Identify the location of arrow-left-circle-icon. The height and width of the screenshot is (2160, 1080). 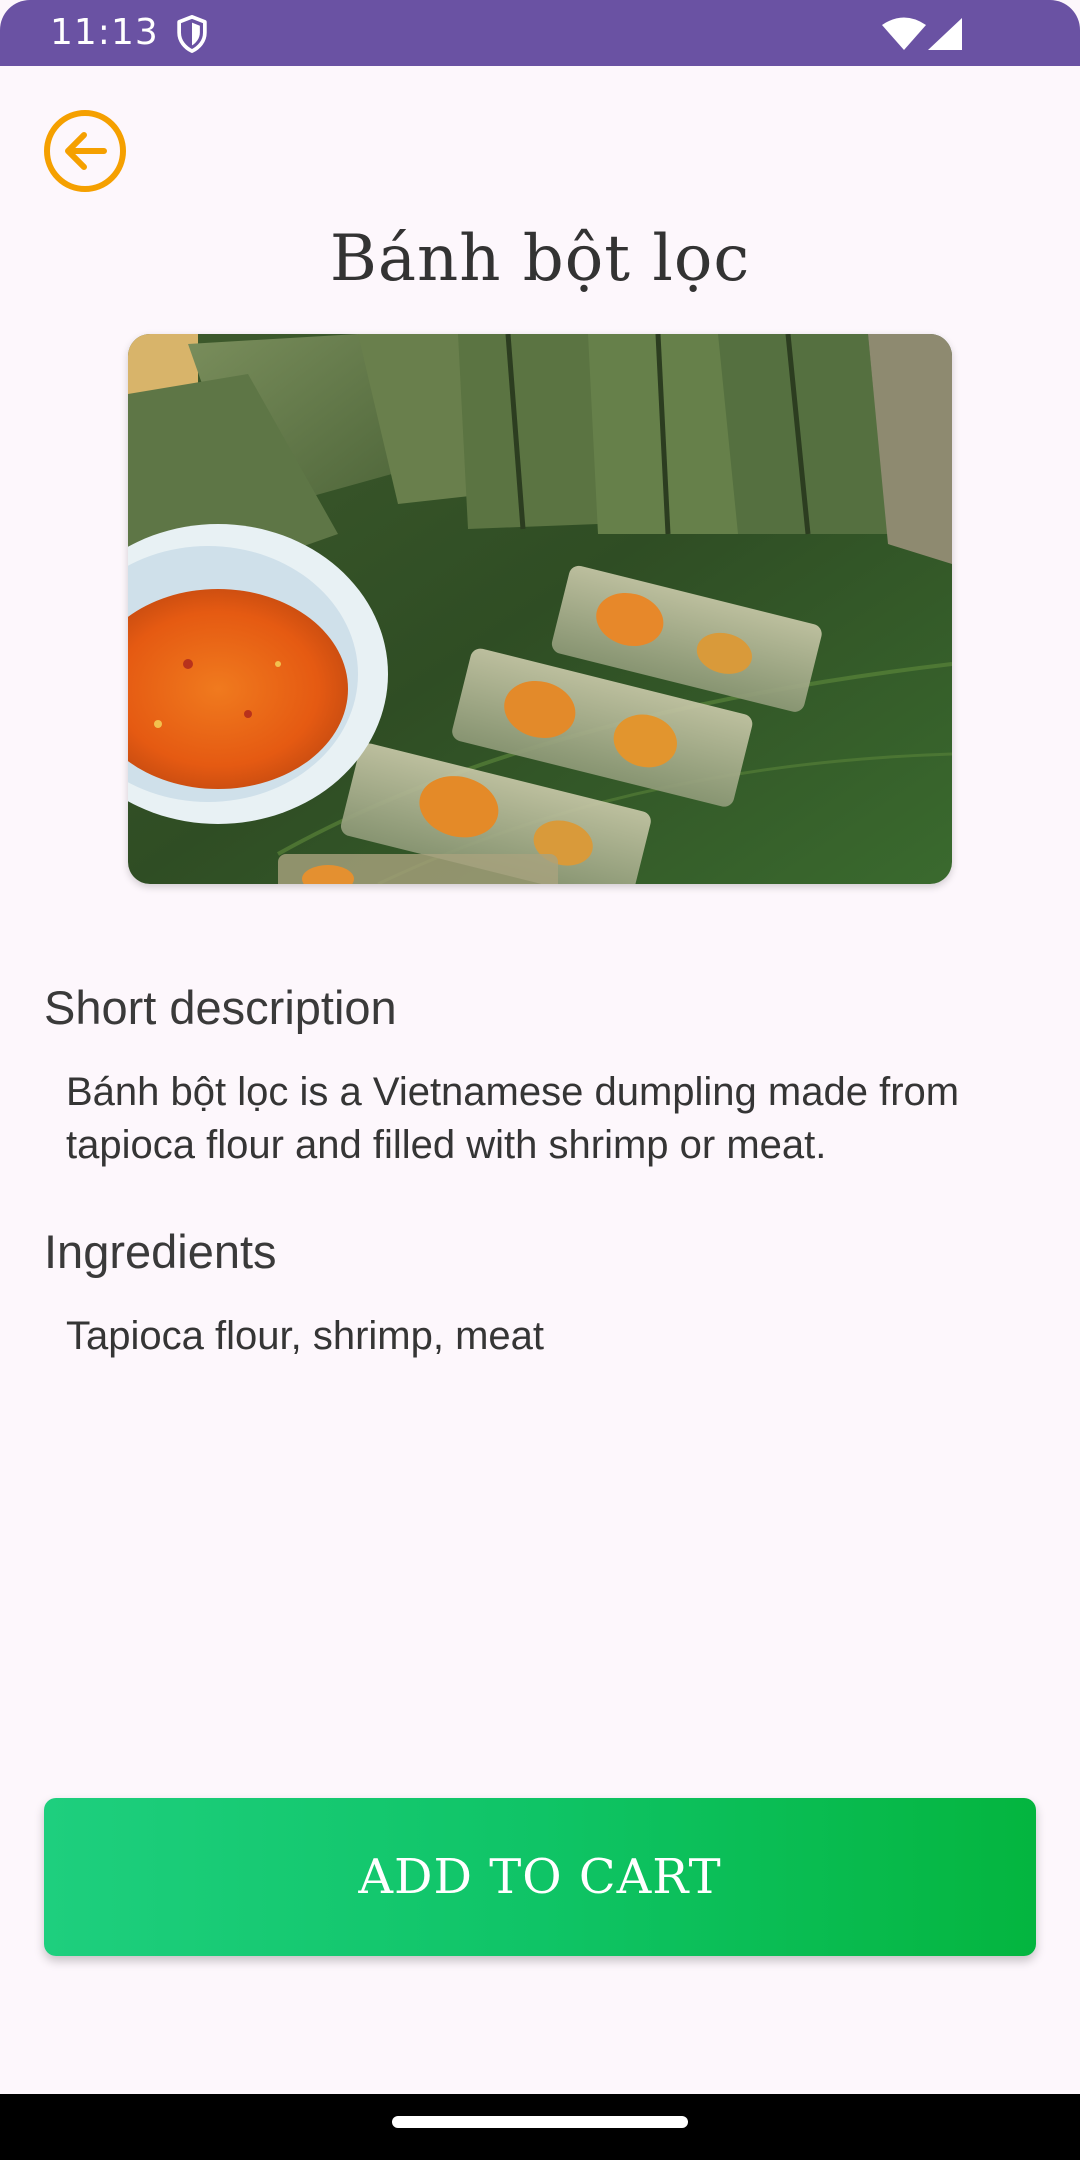
(85, 151).